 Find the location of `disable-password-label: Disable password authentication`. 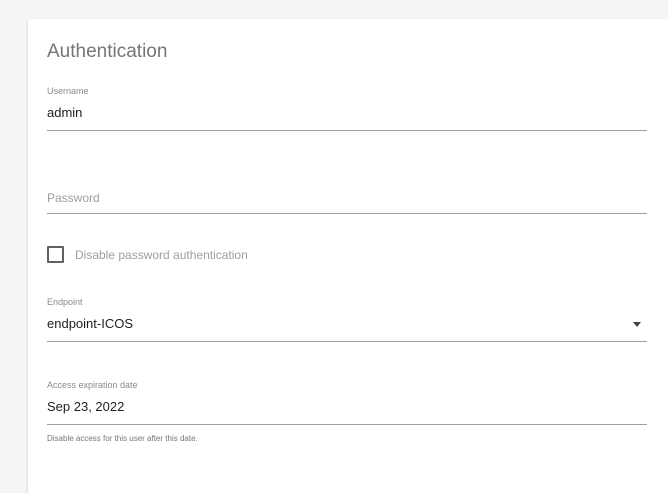

disable-password-label: Disable password authentication is located at coordinates (161, 255).